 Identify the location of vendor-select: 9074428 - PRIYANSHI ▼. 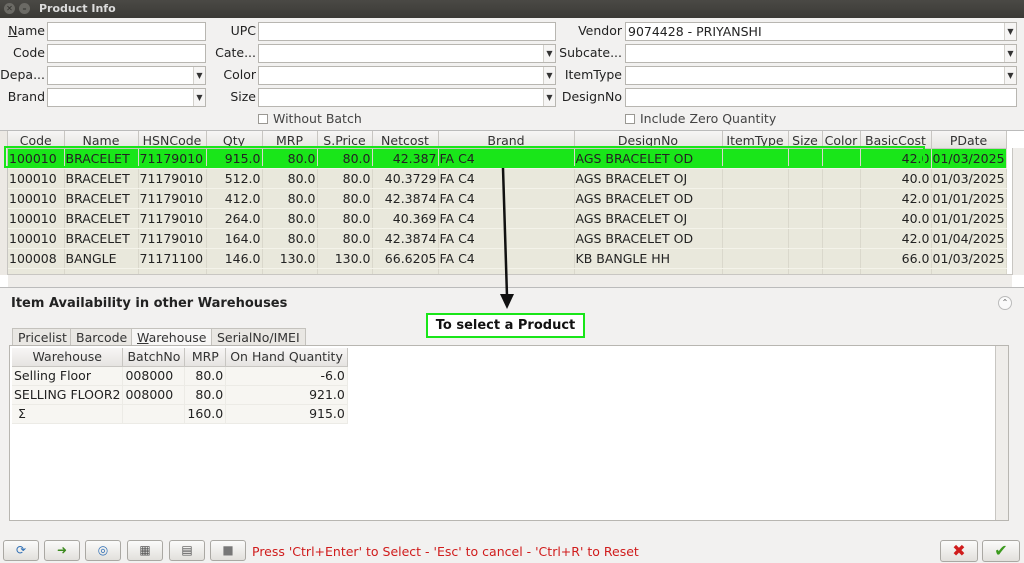
(821, 31).